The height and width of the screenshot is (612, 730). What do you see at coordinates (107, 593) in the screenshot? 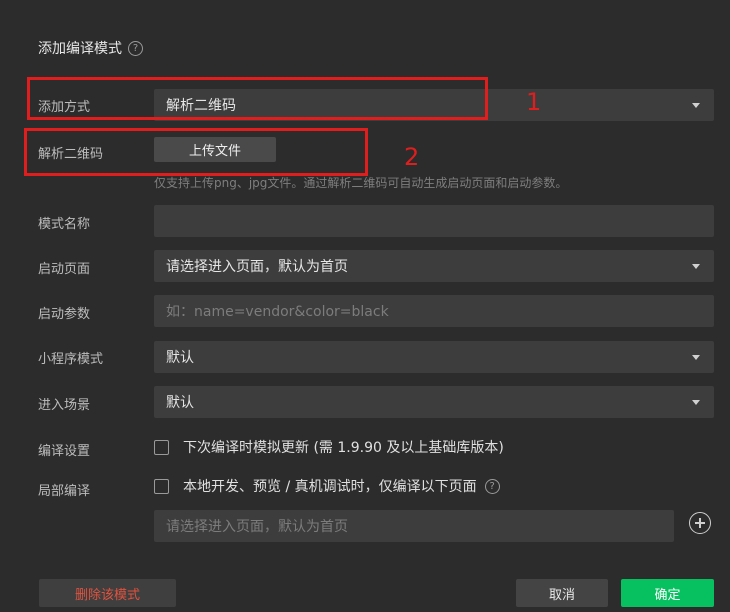
I see `delete-mode-button: 删除该模式` at bounding box center [107, 593].